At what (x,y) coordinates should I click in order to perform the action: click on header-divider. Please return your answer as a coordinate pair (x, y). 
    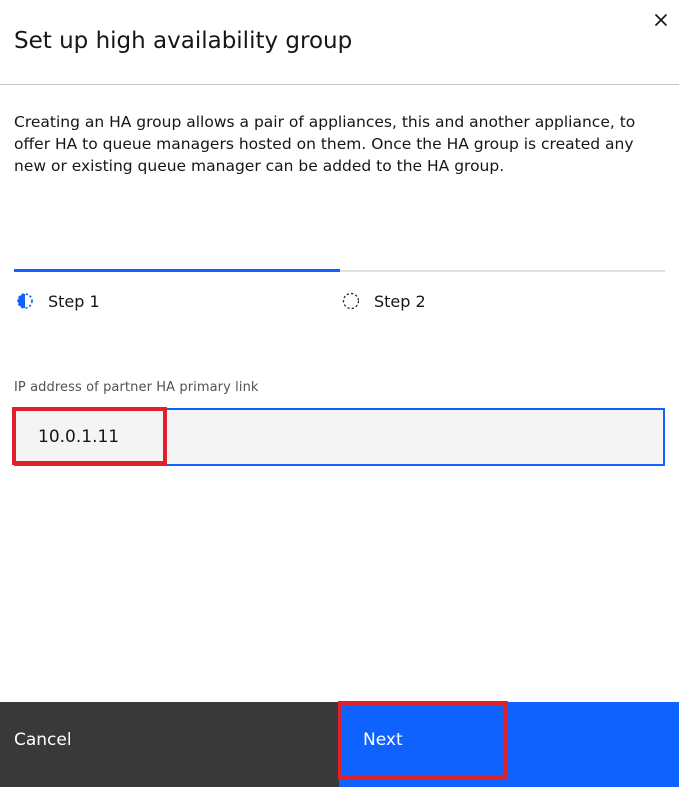
    Looking at the image, I should click on (339, 84).